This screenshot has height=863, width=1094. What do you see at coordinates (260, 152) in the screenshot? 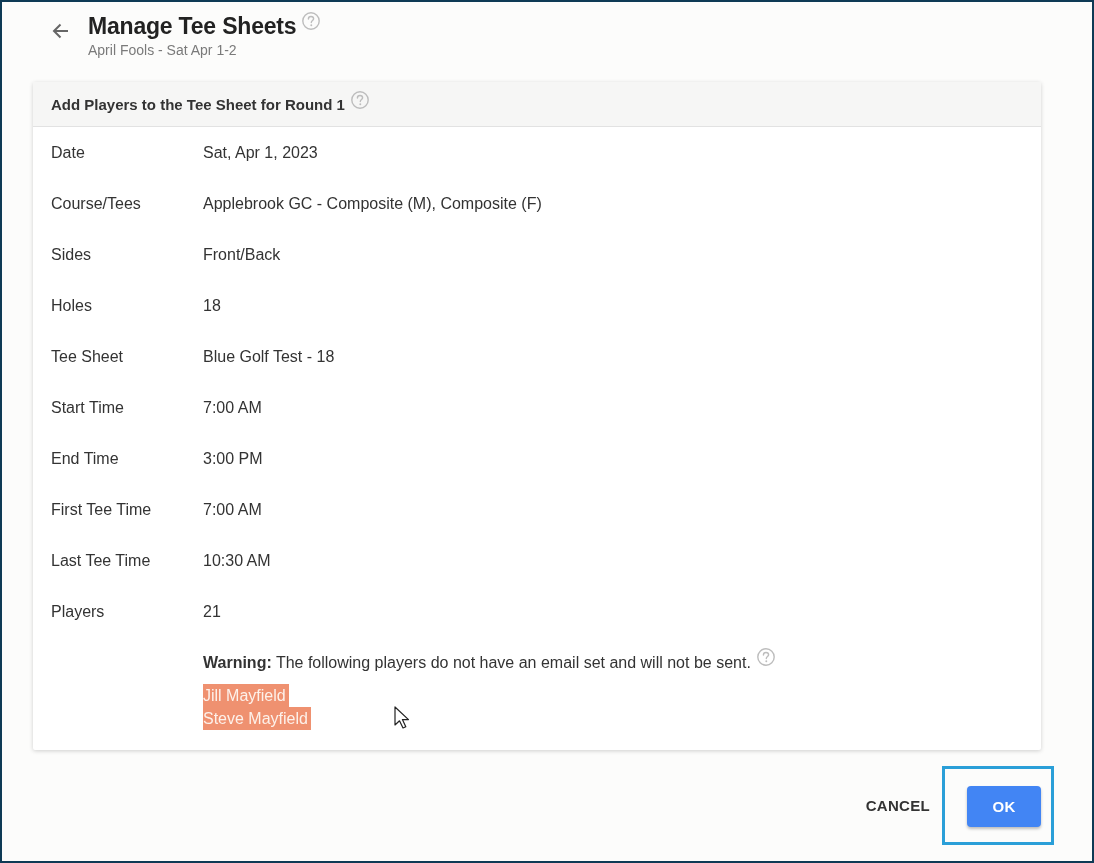
I see `field-value: Sat, Apr 1, 2023` at bounding box center [260, 152].